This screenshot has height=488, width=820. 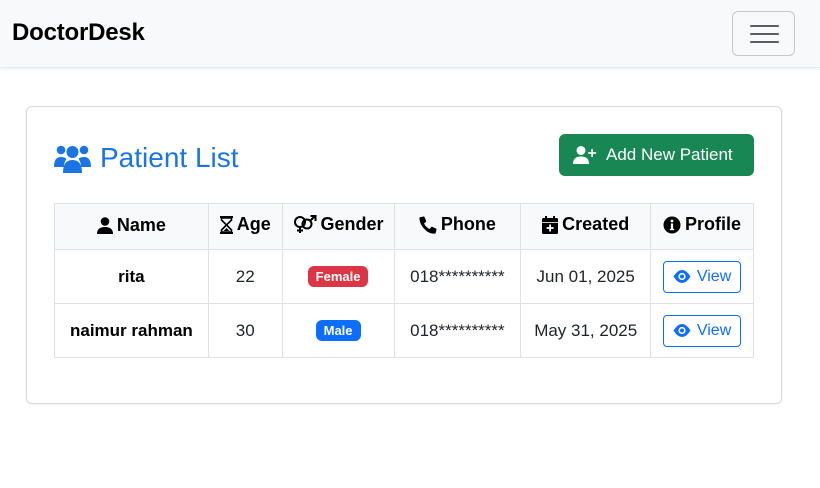 I want to click on users-icon, so click(x=72, y=159).